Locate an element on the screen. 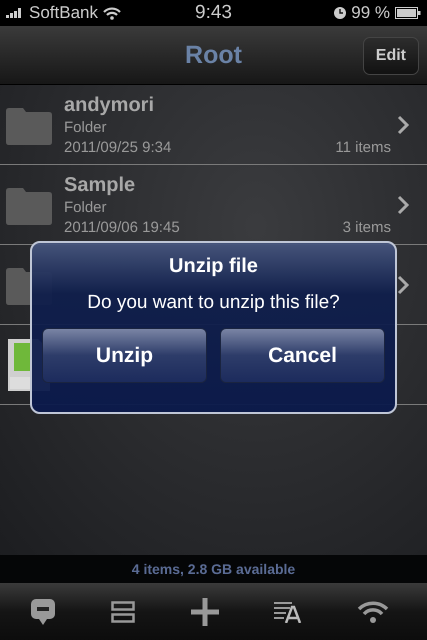 Image resolution: width=427 pixels, height=640 pixels. text-size-icon is located at coordinates (288, 611).